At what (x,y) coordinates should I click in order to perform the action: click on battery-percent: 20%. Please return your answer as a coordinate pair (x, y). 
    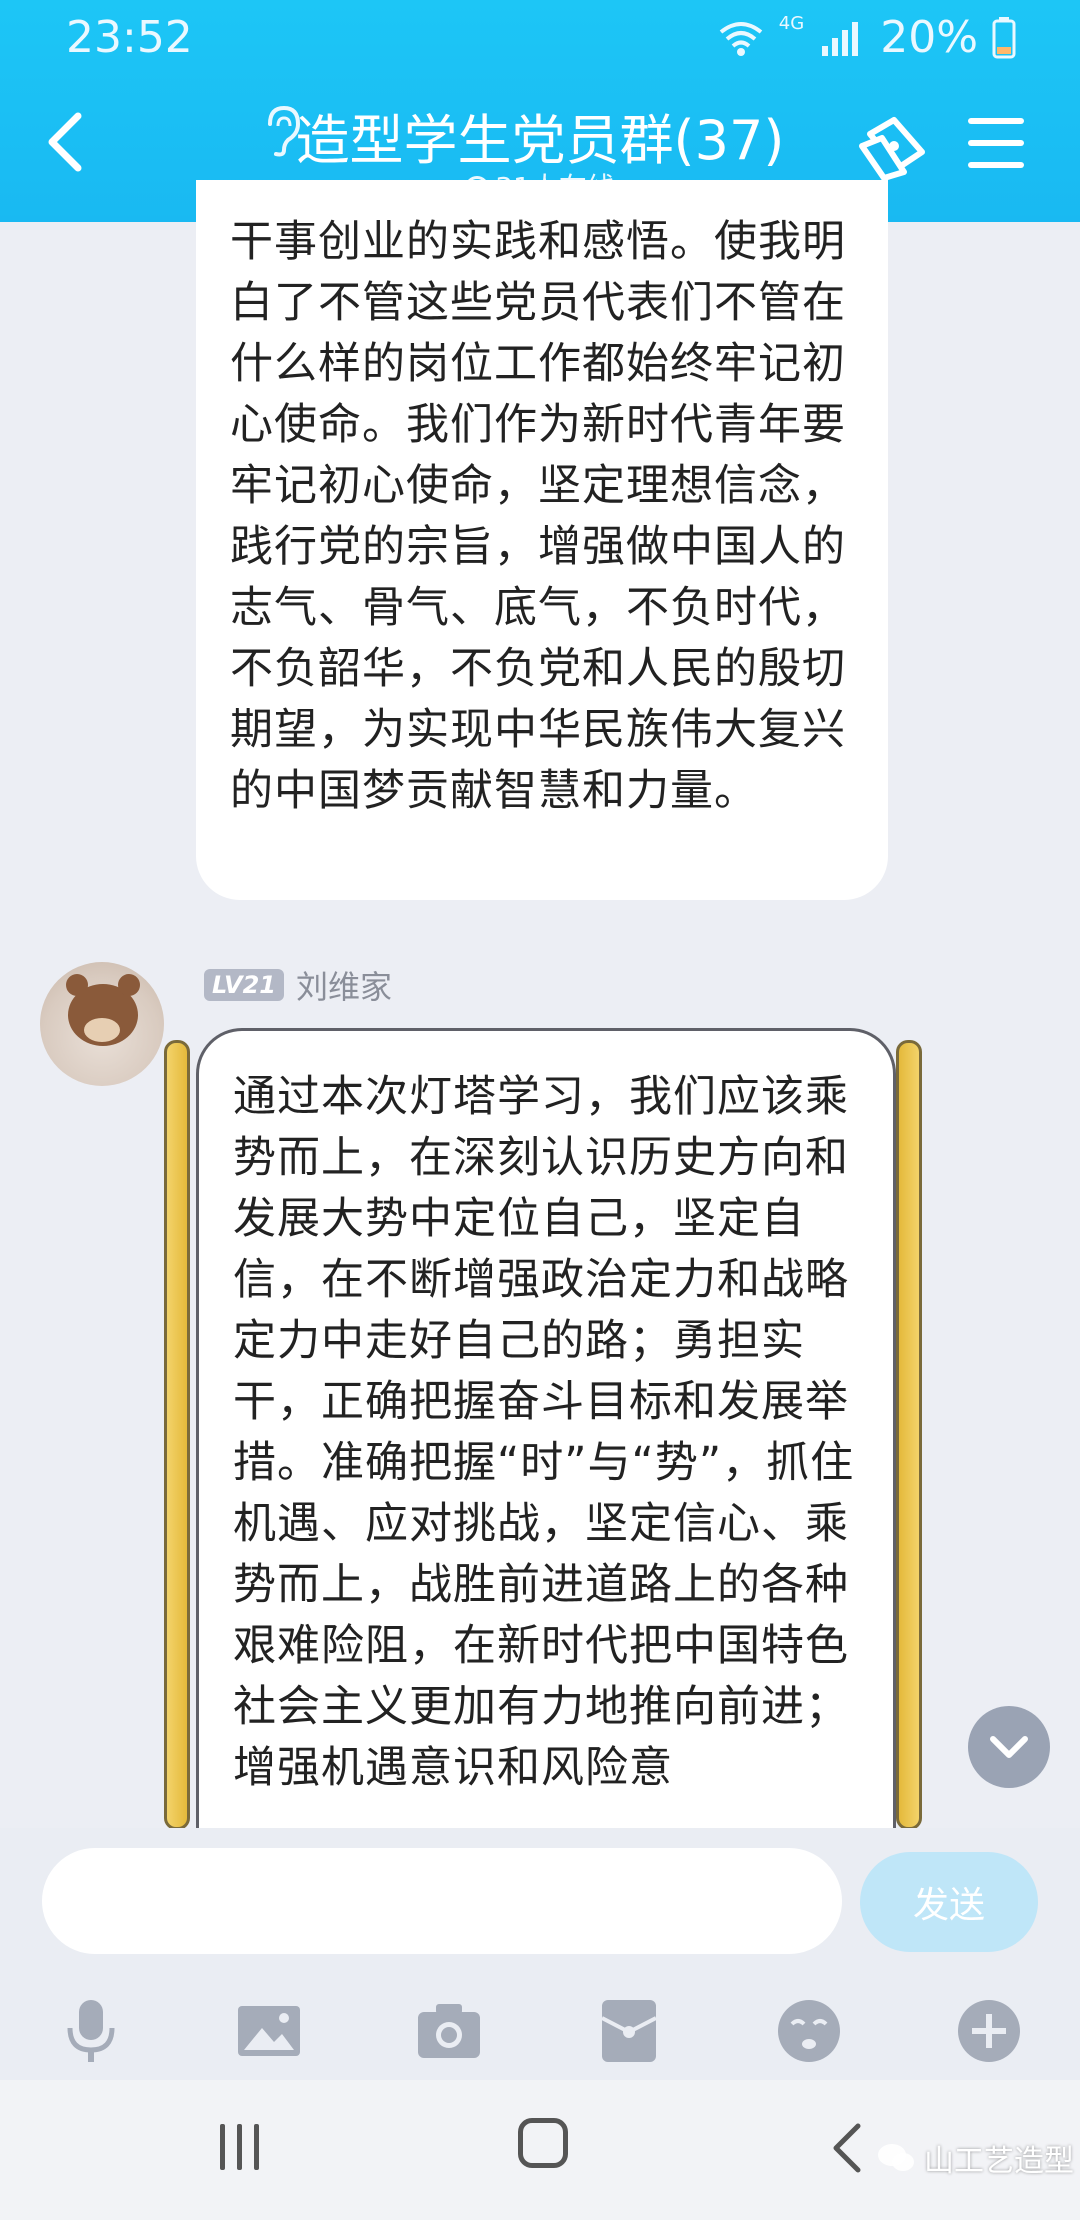
    Looking at the image, I should click on (929, 37).